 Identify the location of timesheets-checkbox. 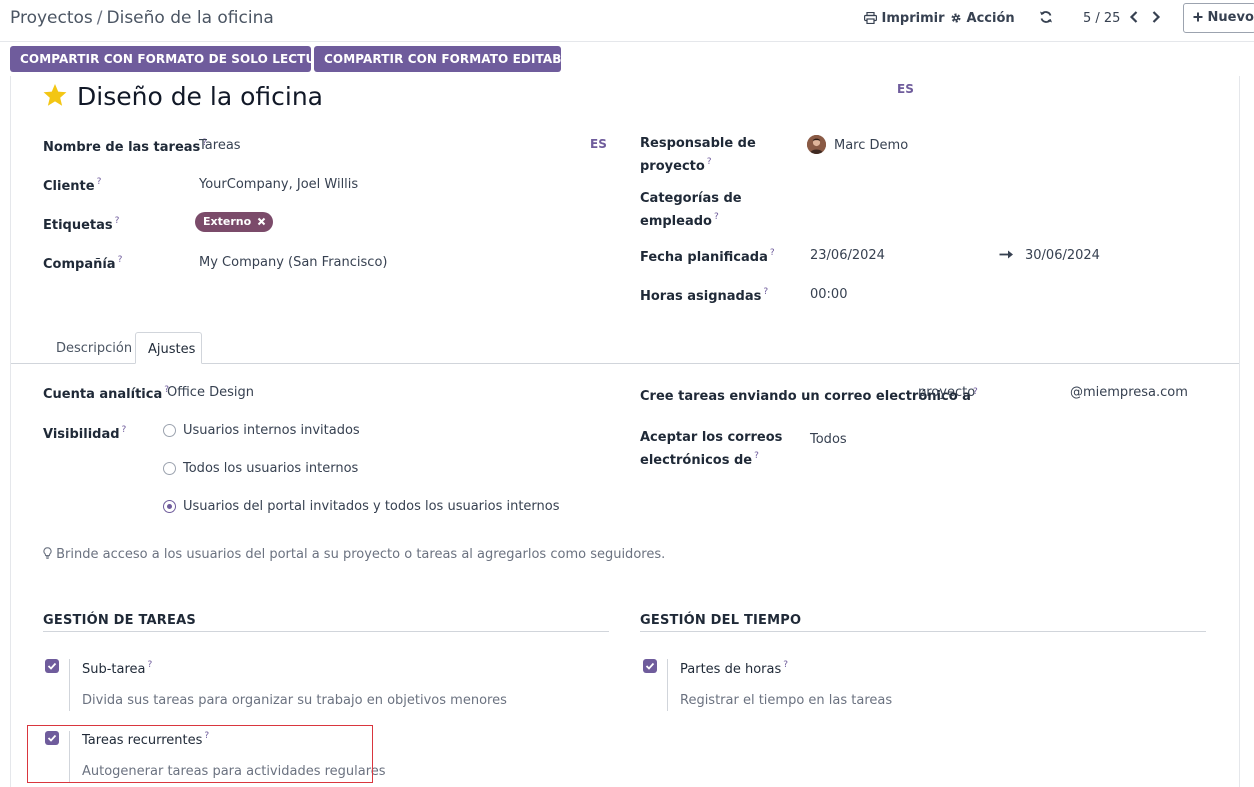
(650, 666).